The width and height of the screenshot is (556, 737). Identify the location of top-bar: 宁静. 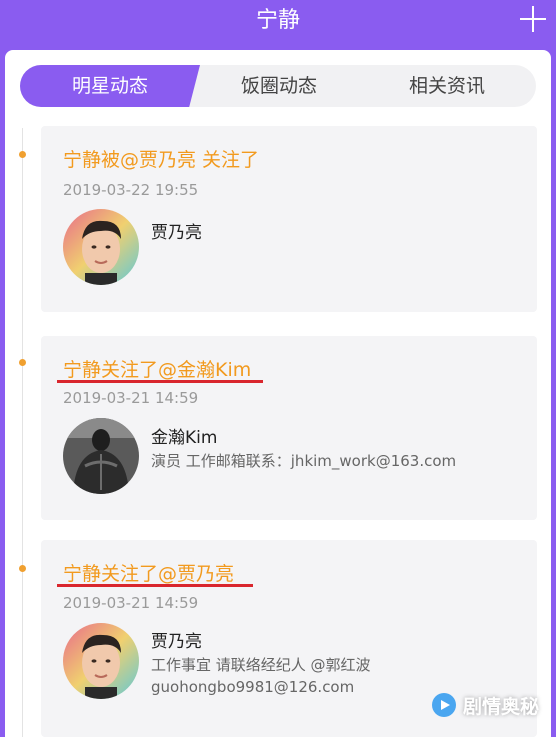
(278, 22).